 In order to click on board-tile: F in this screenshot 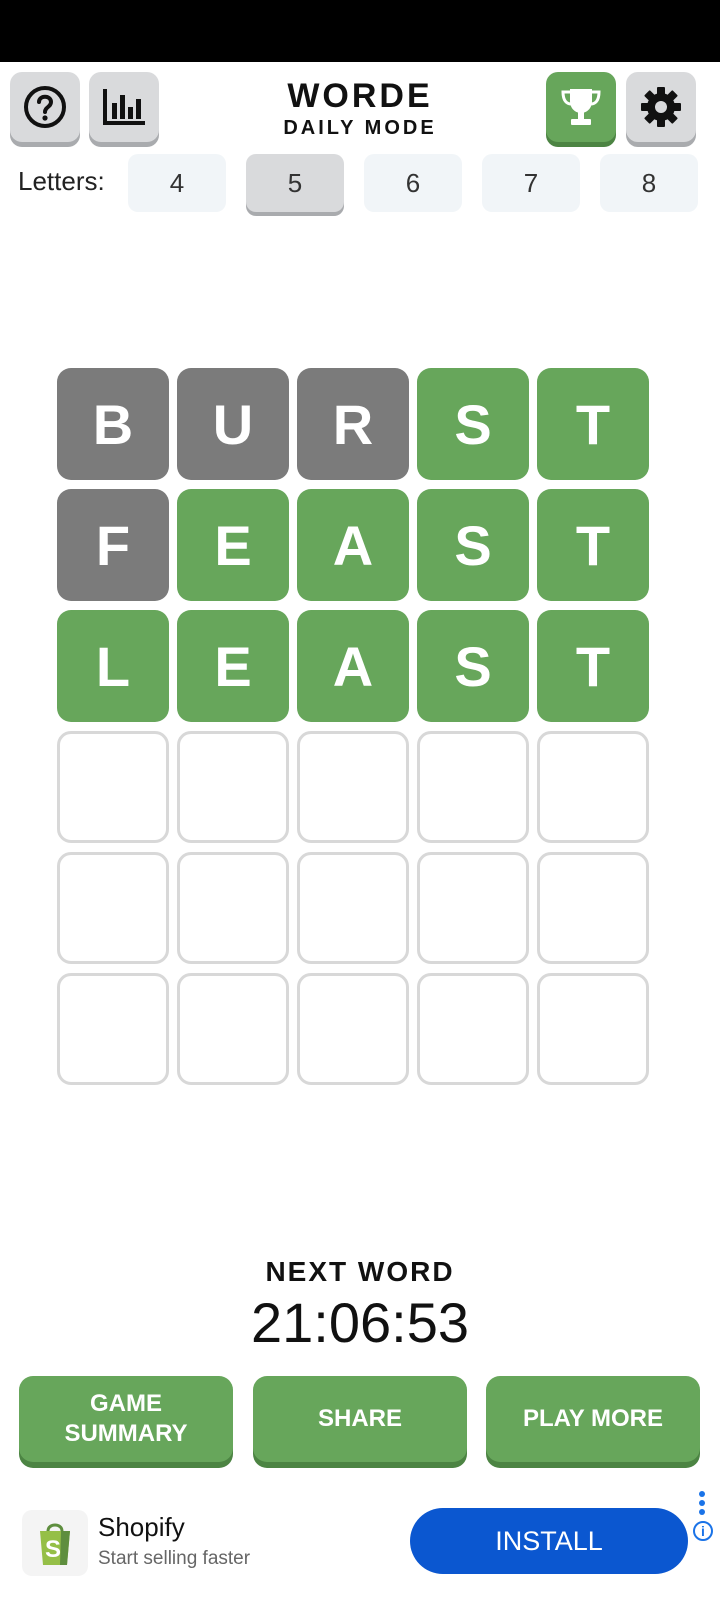, I will do `click(113, 545)`.